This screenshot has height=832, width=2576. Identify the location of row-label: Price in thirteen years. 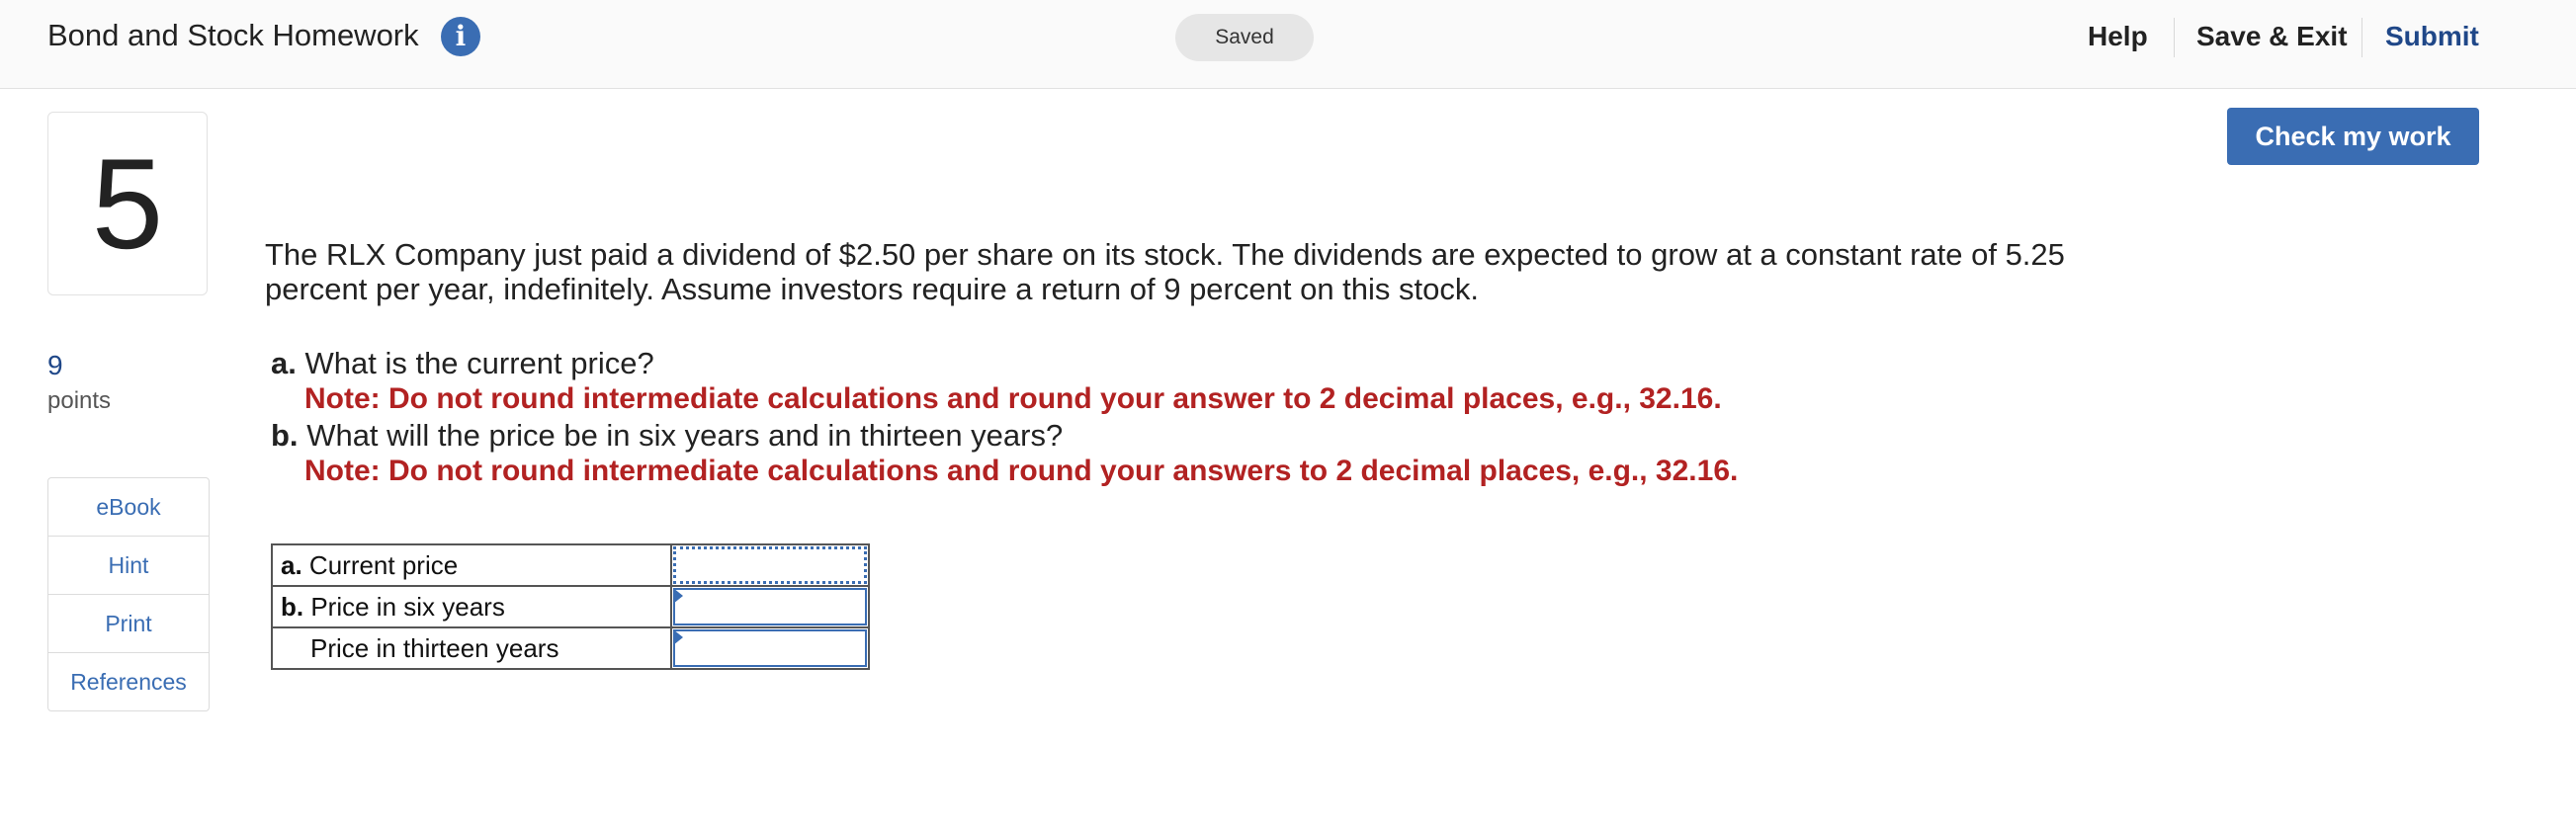
(471, 648).